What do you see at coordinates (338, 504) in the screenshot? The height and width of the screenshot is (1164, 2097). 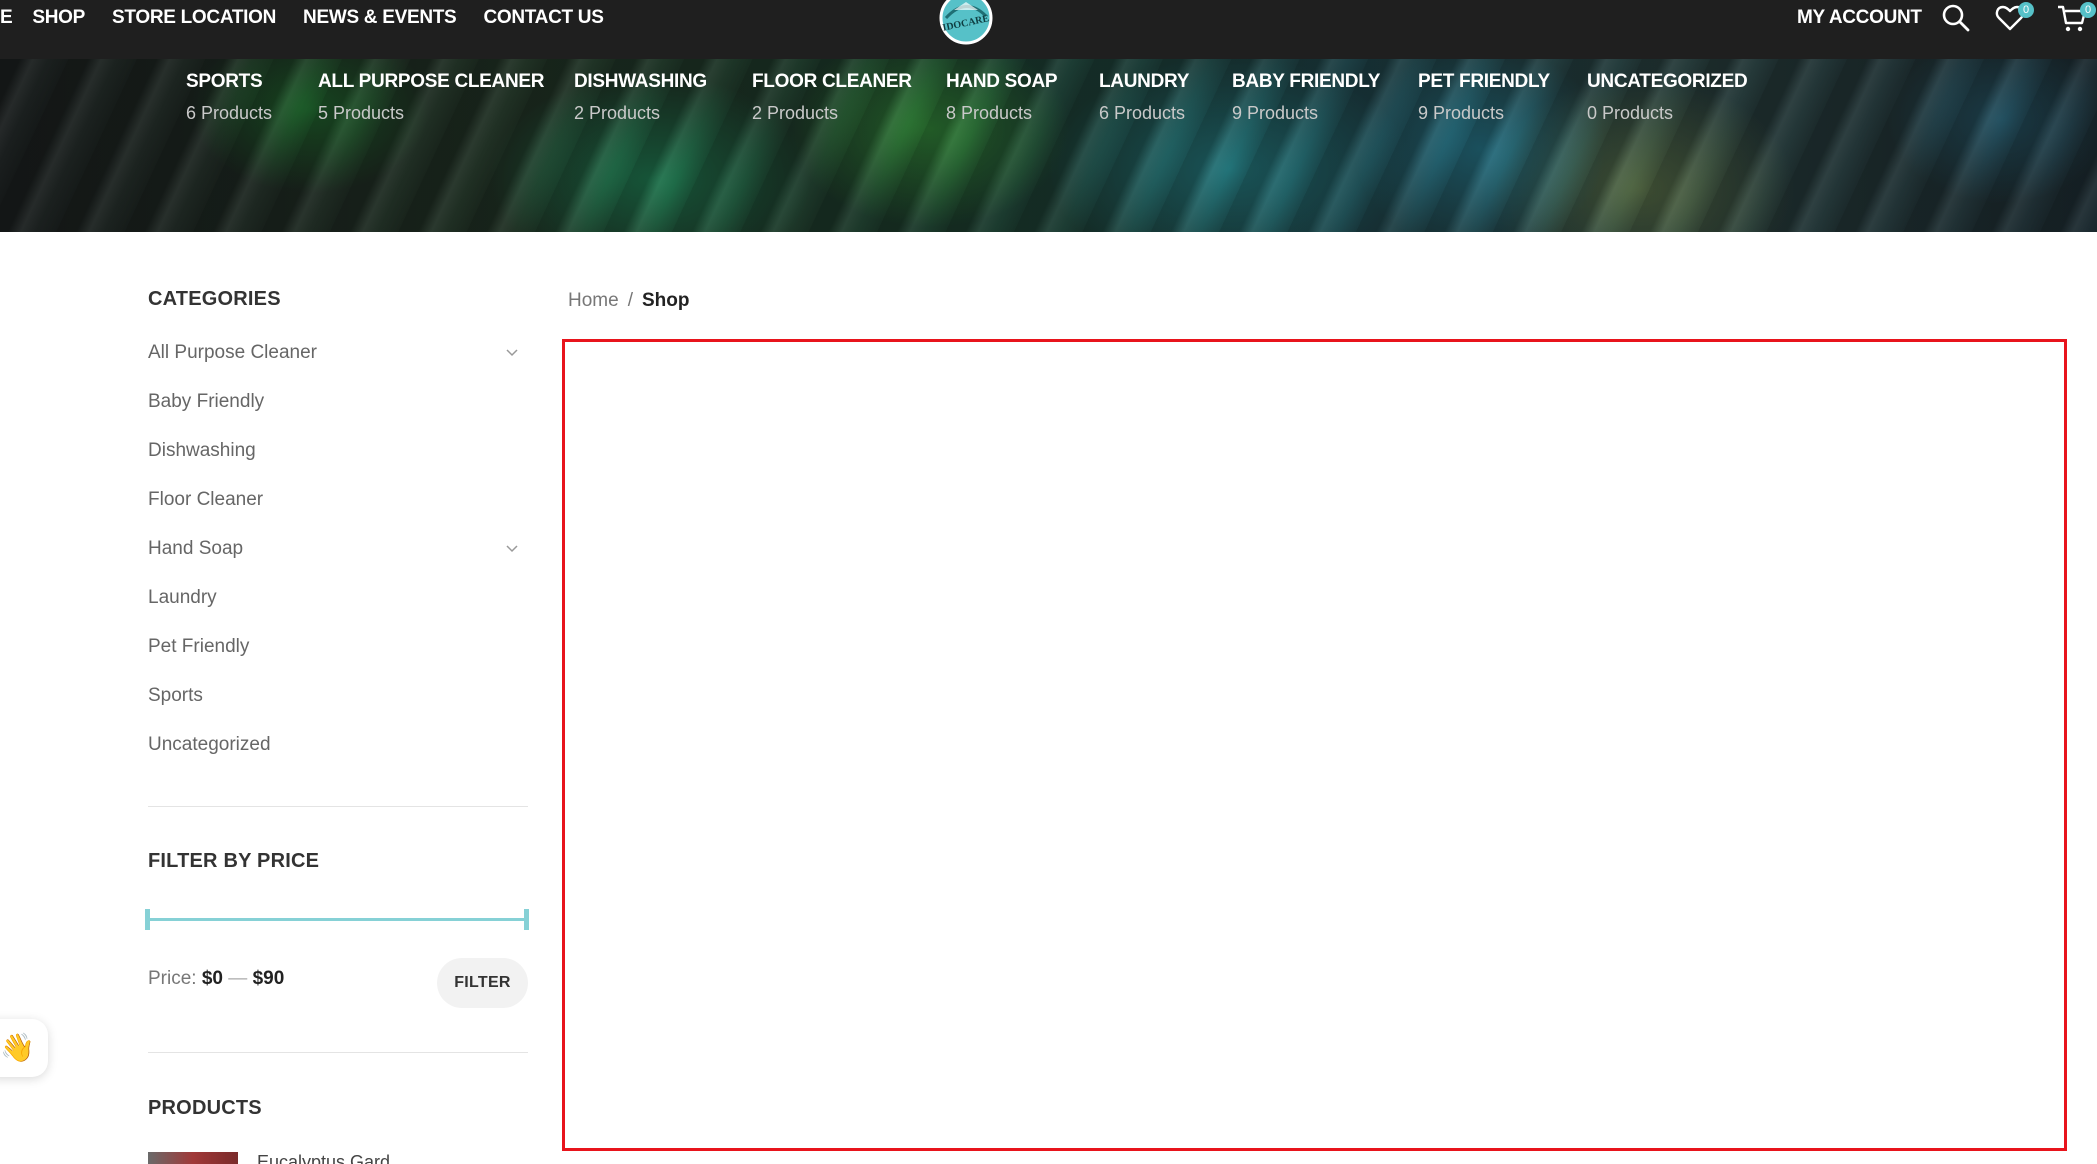 I see `sidebar-category-floor-cleaner: Floor Cleaner` at bounding box center [338, 504].